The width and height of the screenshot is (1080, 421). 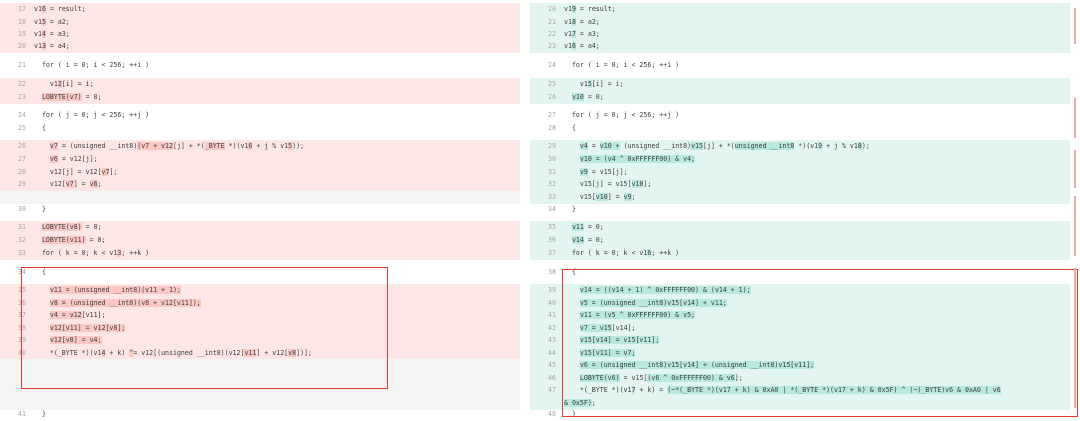 What do you see at coordinates (552, 115) in the screenshot?
I see `line-number: 27` at bounding box center [552, 115].